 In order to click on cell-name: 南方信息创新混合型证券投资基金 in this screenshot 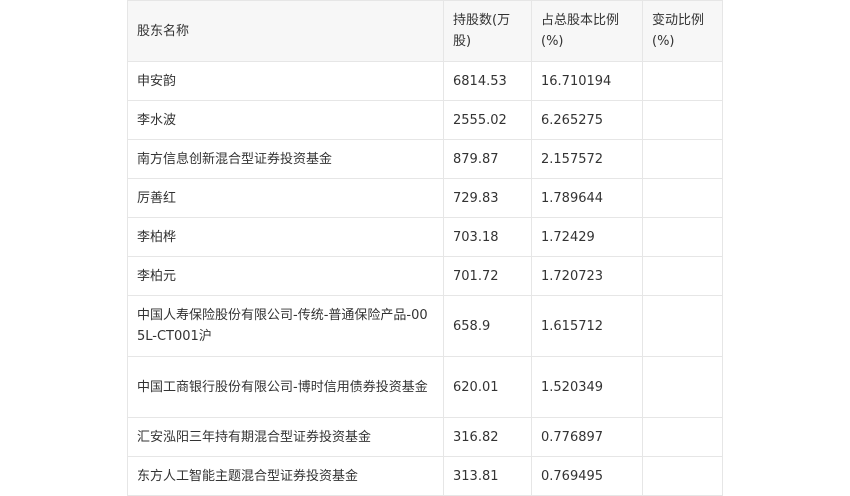, I will do `click(285, 159)`.